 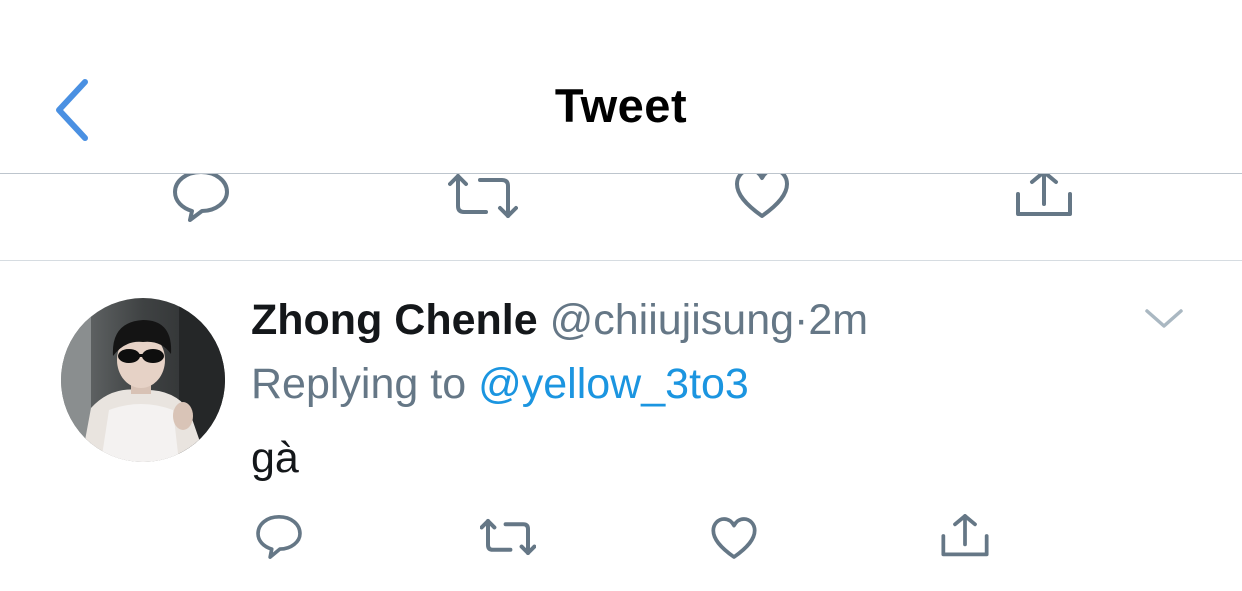 I want to click on reply-button, so click(x=279, y=537).